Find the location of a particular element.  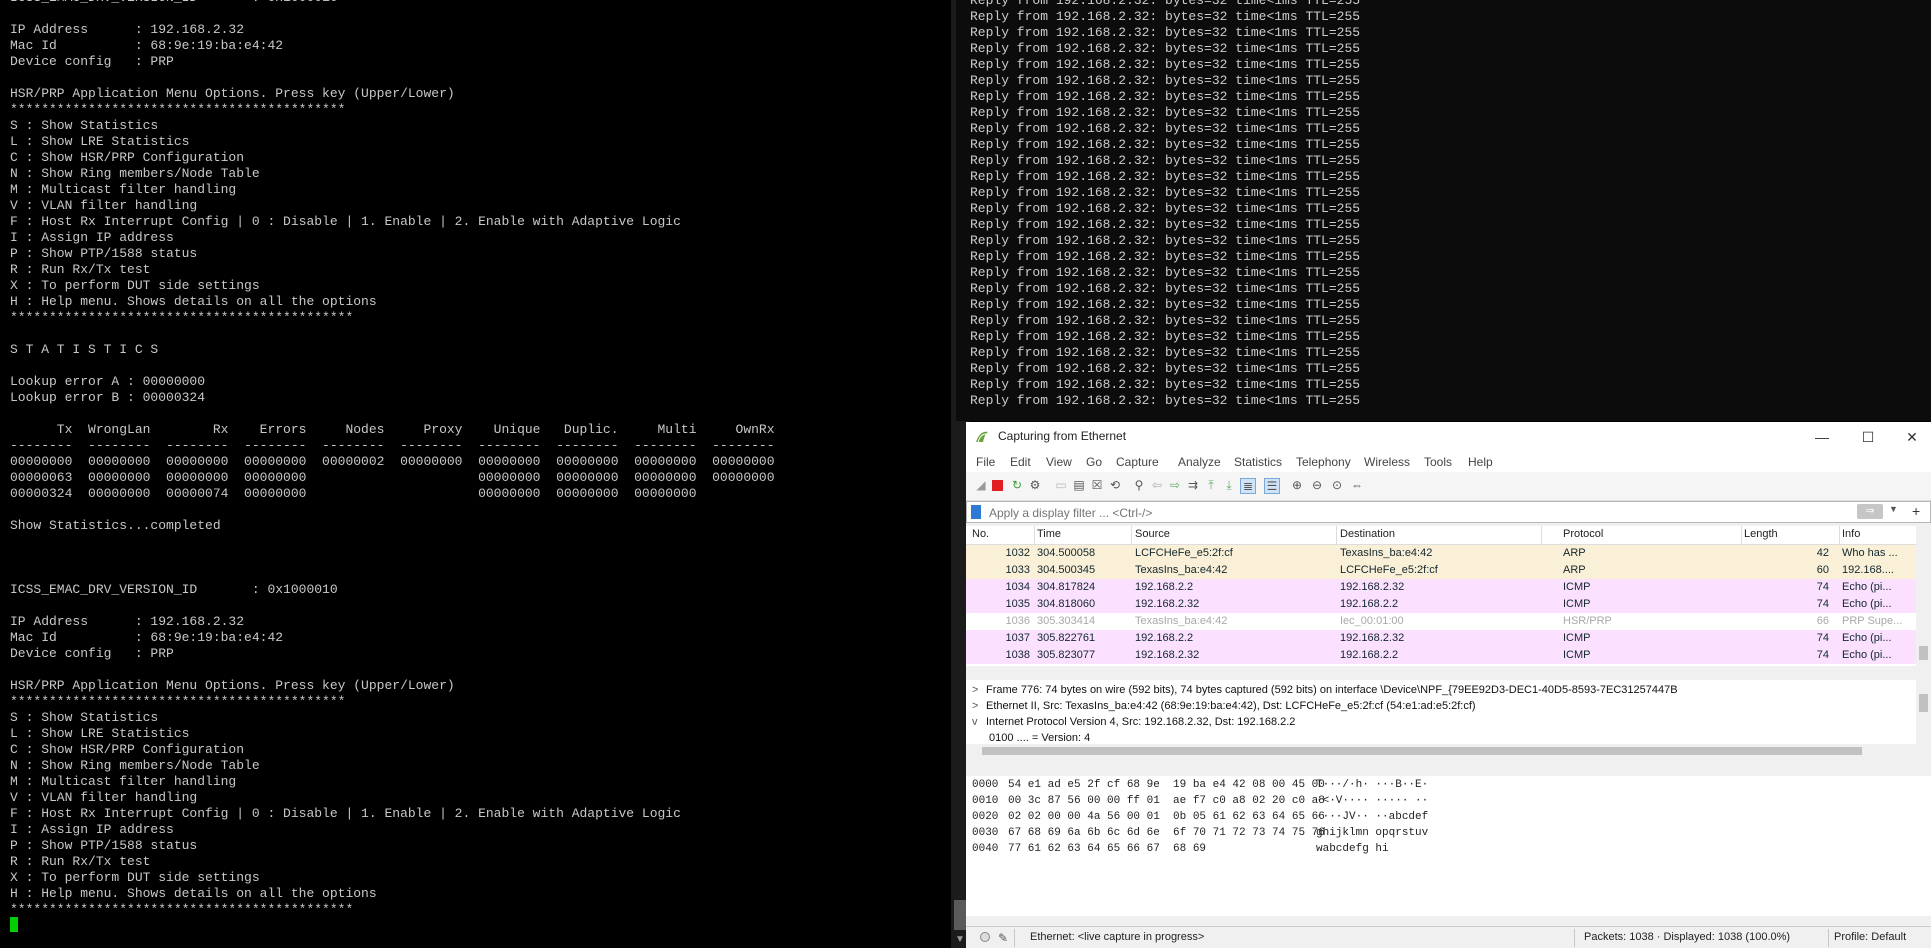

bookmark-icon is located at coordinates (976, 512).